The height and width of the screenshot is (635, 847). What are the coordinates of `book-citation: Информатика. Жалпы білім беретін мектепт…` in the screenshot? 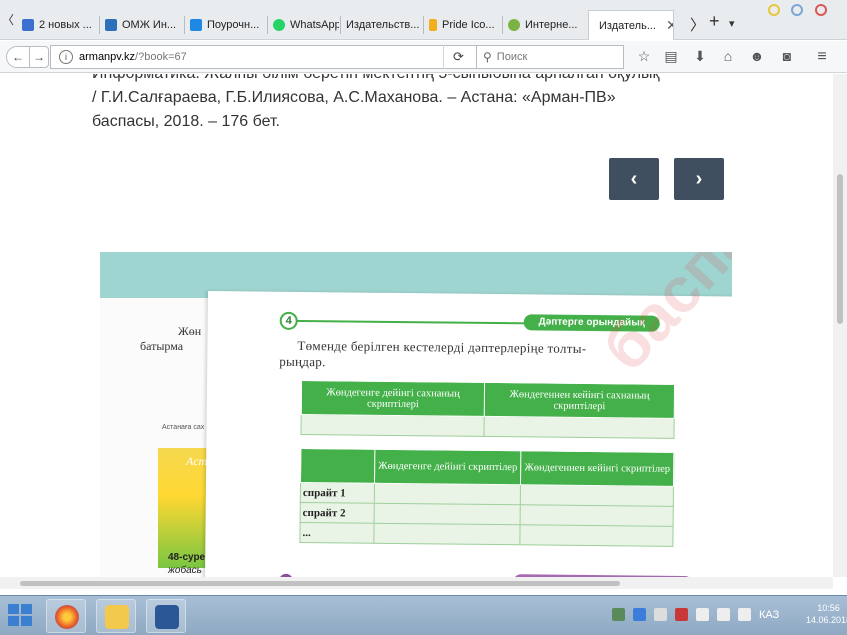 It's located at (417, 104).